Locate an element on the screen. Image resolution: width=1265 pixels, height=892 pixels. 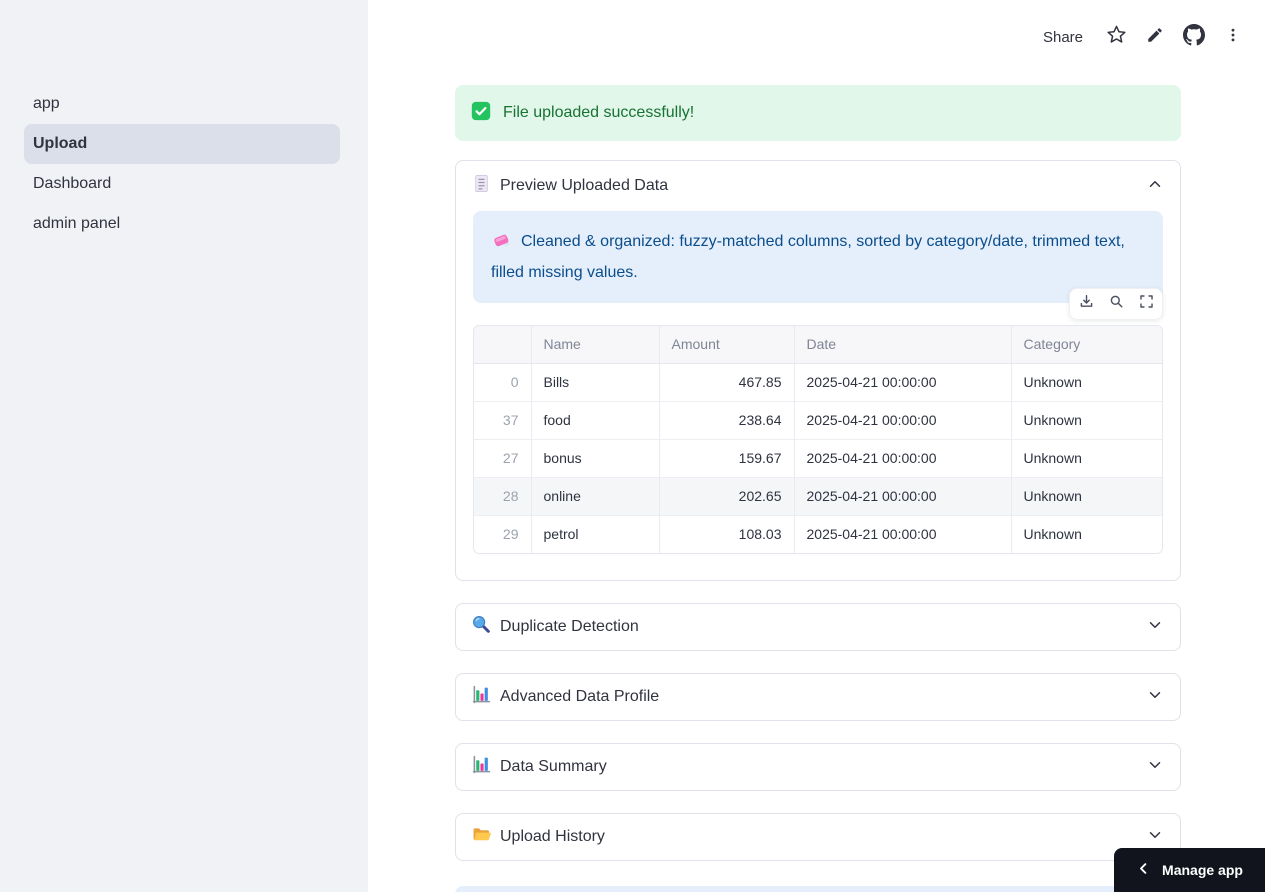
cell-index: 37 is located at coordinates (503, 419).